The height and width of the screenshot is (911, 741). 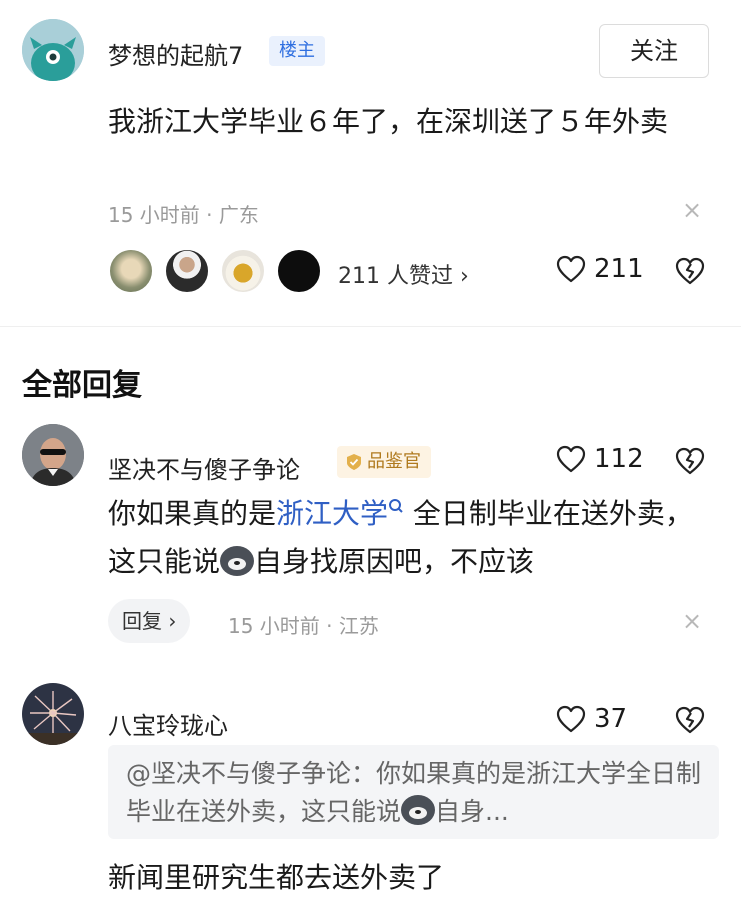 I want to click on comment-badge: 品鉴官, so click(x=384, y=462).